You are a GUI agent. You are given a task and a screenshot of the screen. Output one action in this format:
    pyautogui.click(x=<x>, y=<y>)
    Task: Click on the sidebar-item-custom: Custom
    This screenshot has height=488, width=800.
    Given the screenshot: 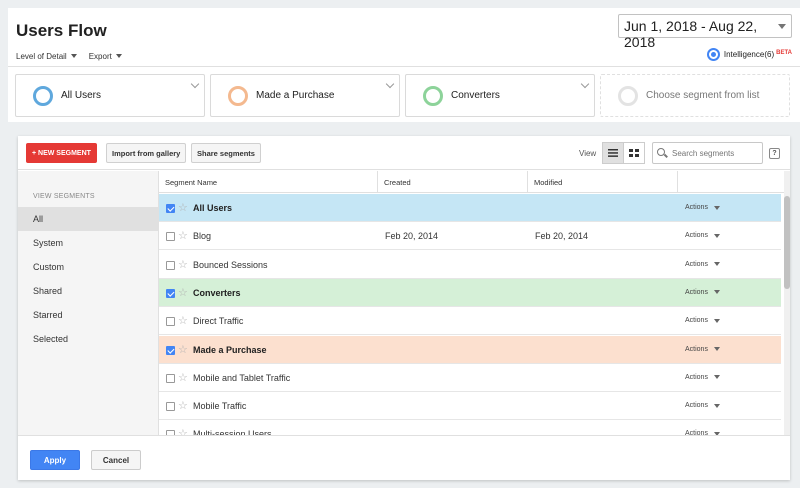 What is the action you would take?
    pyautogui.click(x=88, y=267)
    